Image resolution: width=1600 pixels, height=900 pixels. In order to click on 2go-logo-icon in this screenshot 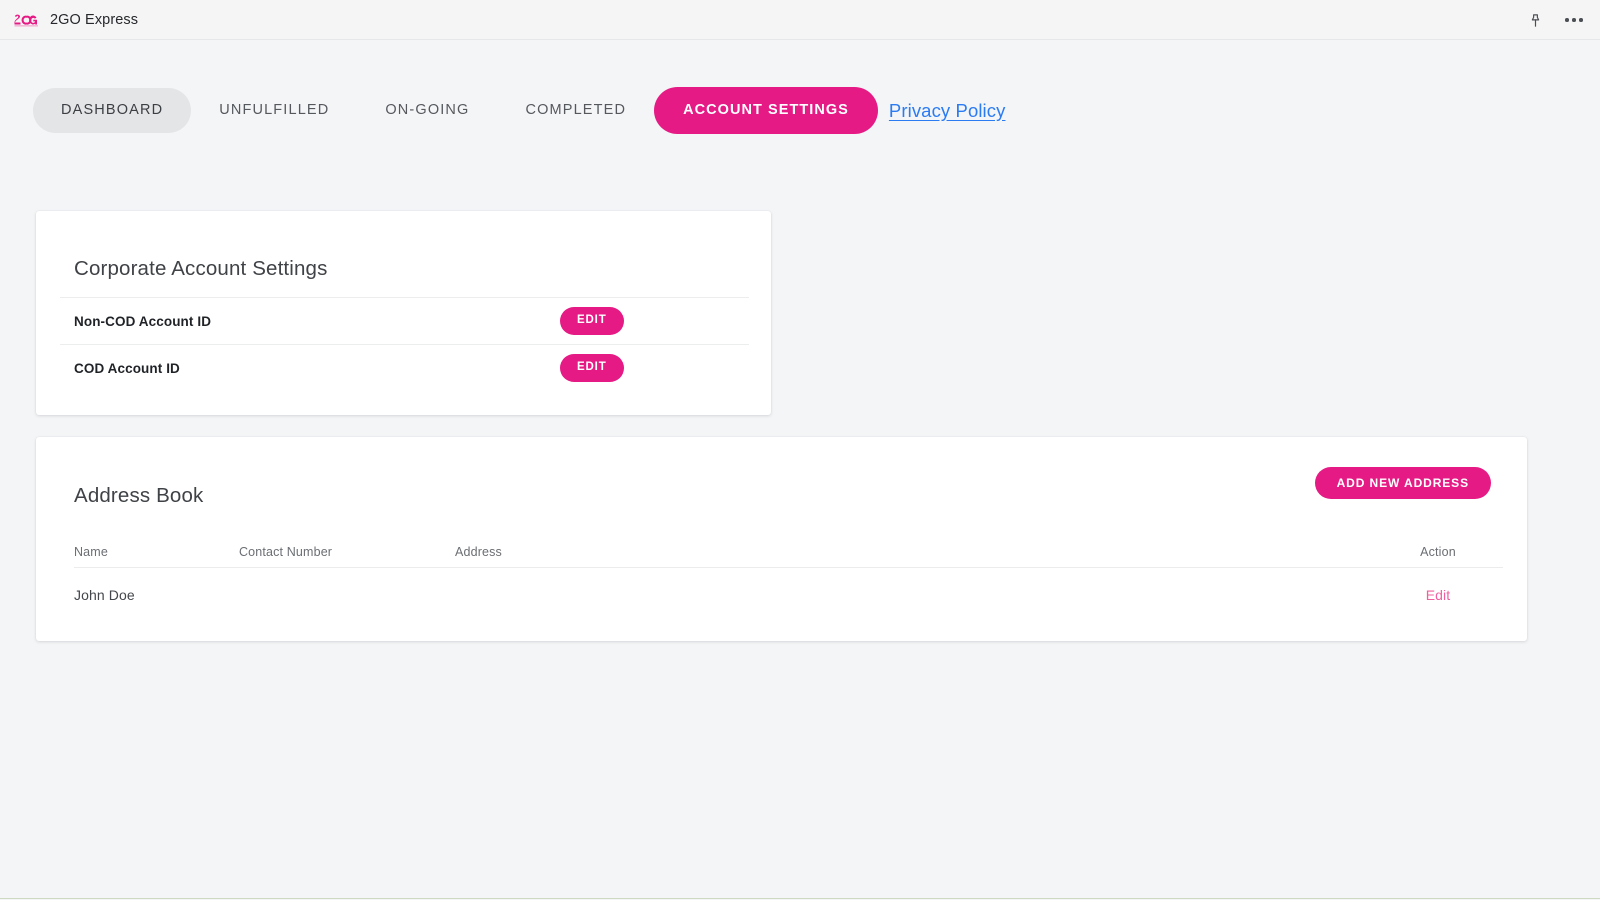, I will do `click(26, 20)`.